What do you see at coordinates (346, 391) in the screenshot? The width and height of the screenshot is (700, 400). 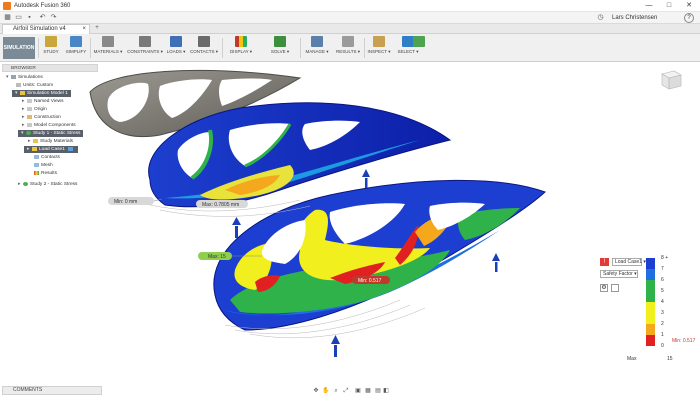 I see `fit-icon: ⤢` at bounding box center [346, 391].